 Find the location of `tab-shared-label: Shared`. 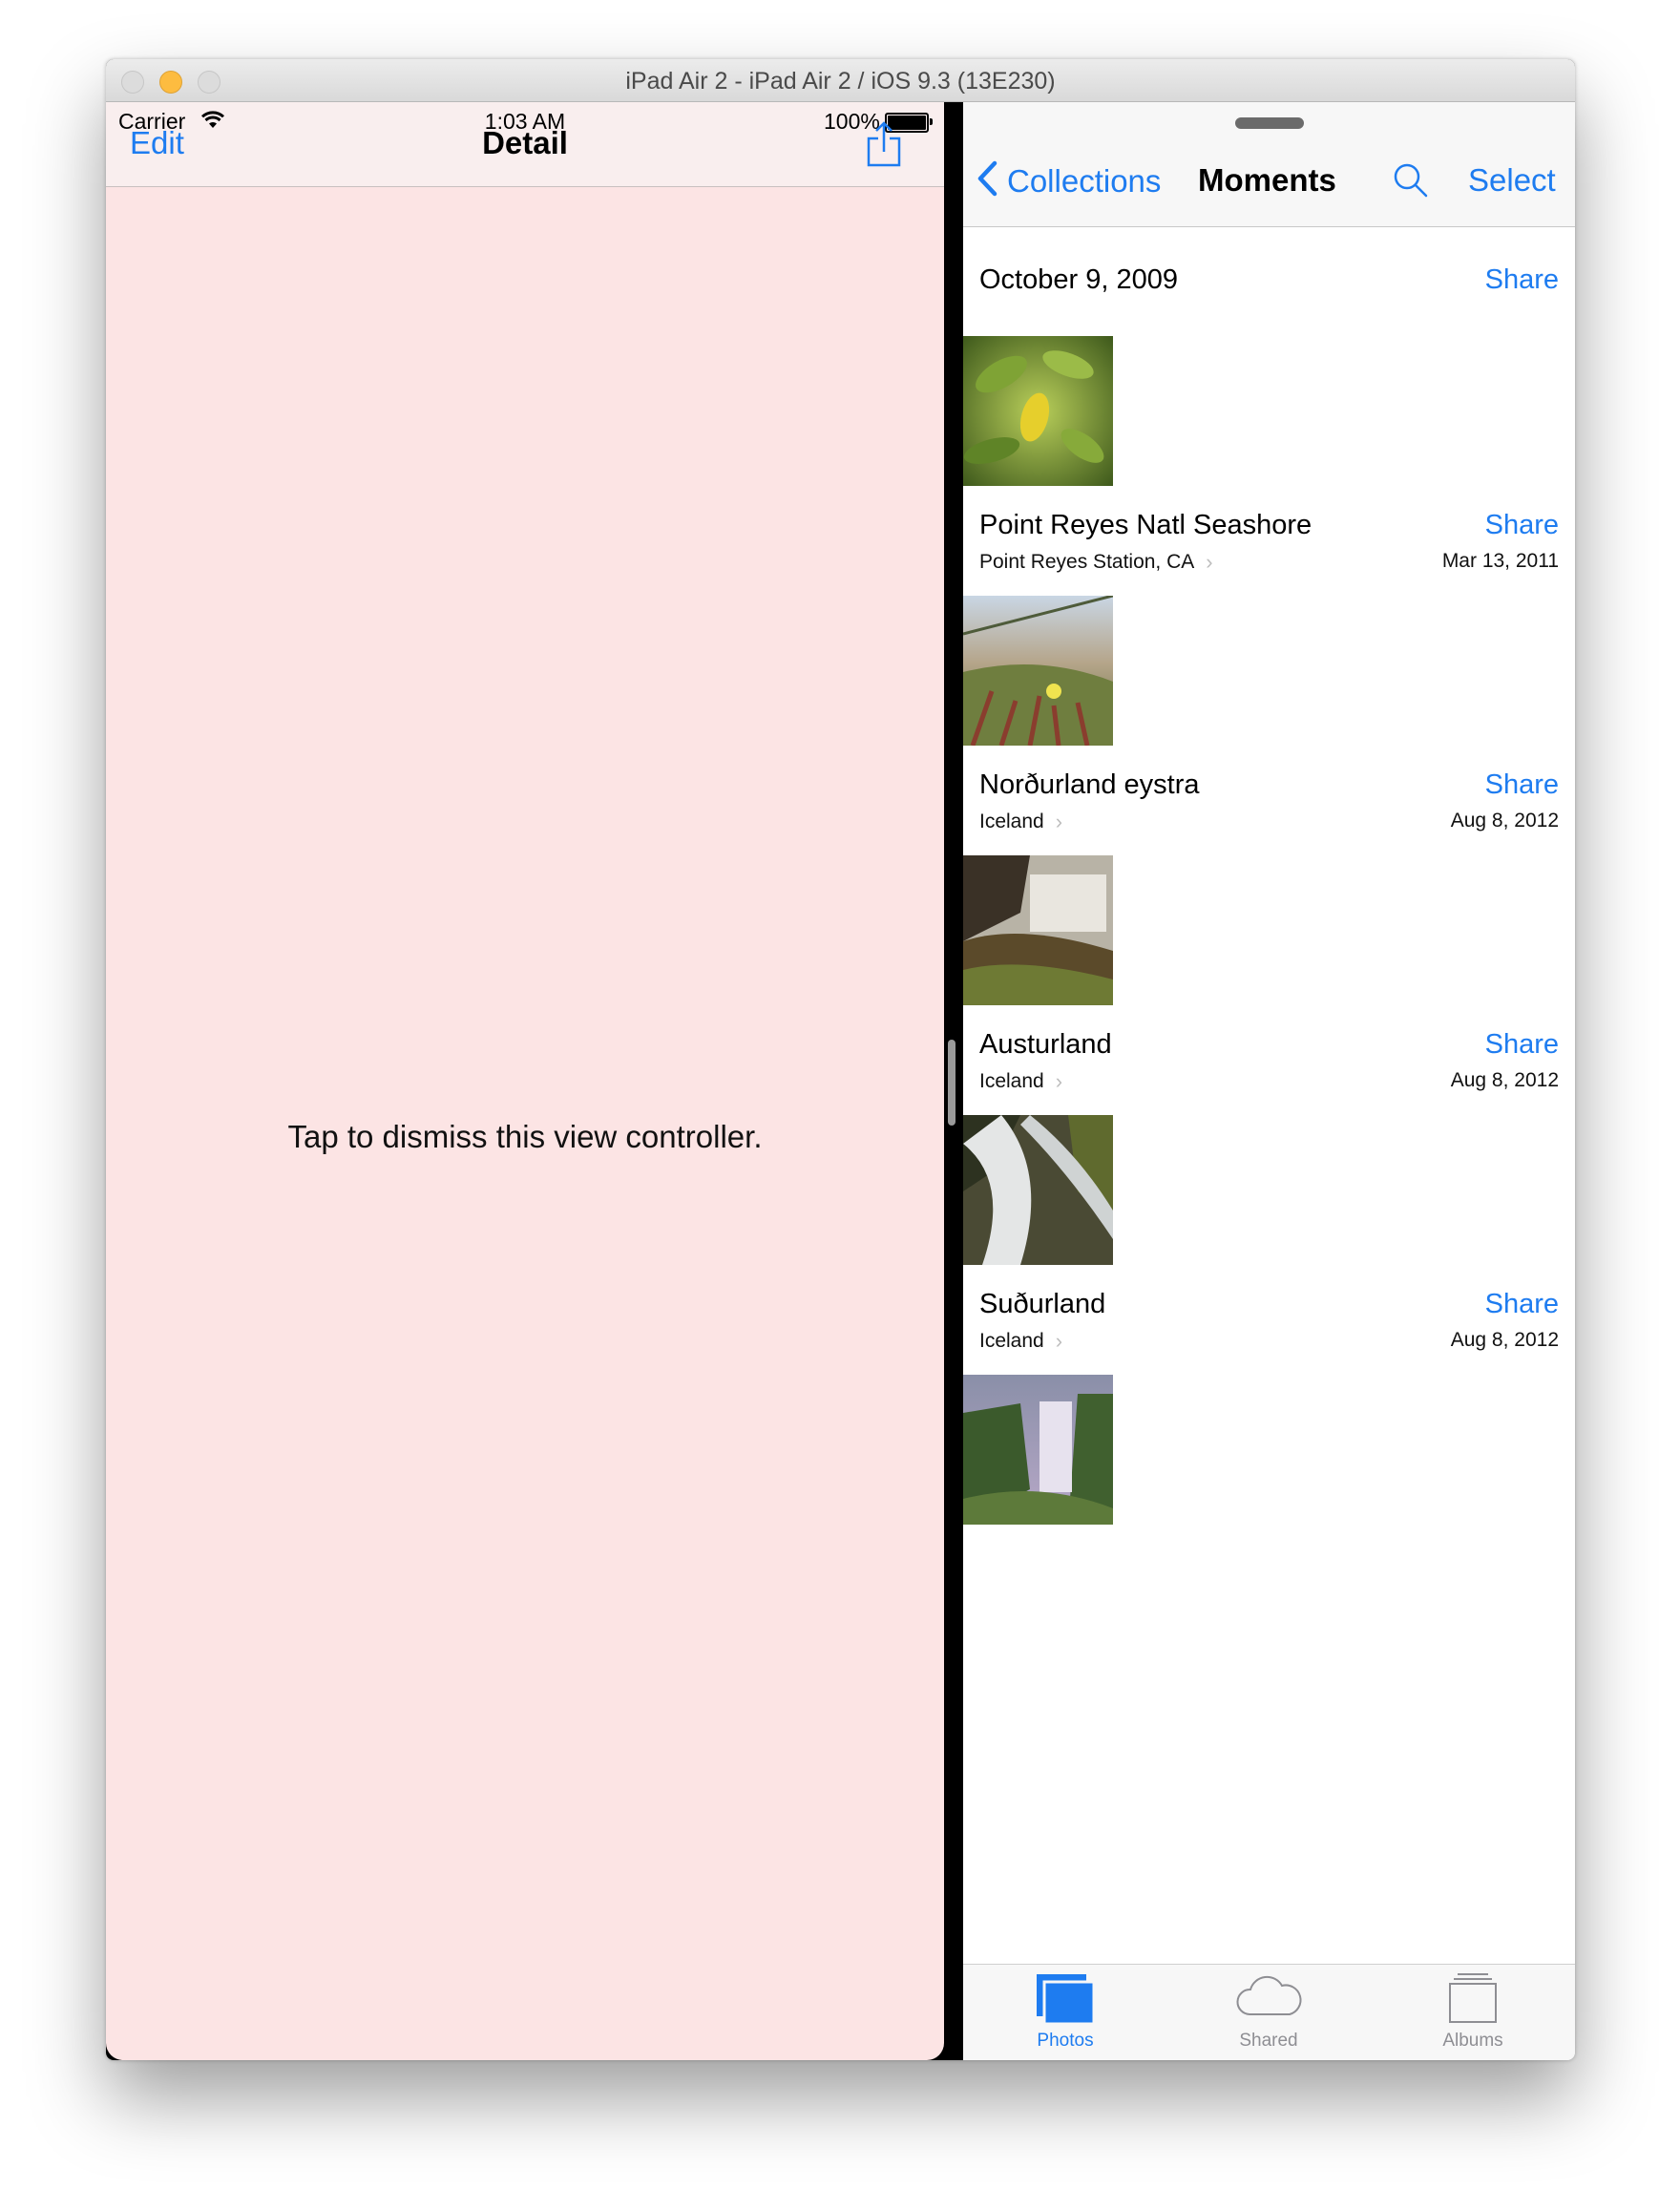

tab-shared-label: Shared is located at coordinates (1268, 2041).